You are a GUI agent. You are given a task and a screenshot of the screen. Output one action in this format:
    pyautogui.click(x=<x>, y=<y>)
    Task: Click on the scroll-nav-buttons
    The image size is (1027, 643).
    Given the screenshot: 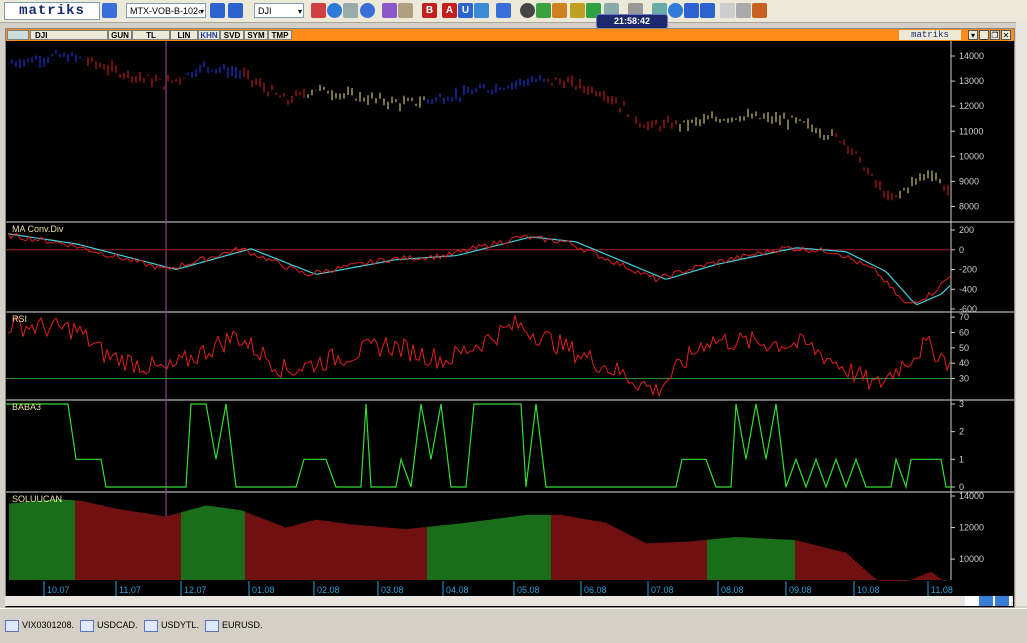 What is the action you would take?
    pyautogui.click(x=988, y=601)
    